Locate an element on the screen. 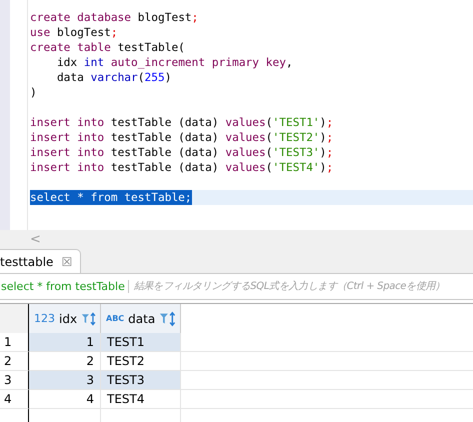  code-token: testTable( is located at coordinates (150, 47).